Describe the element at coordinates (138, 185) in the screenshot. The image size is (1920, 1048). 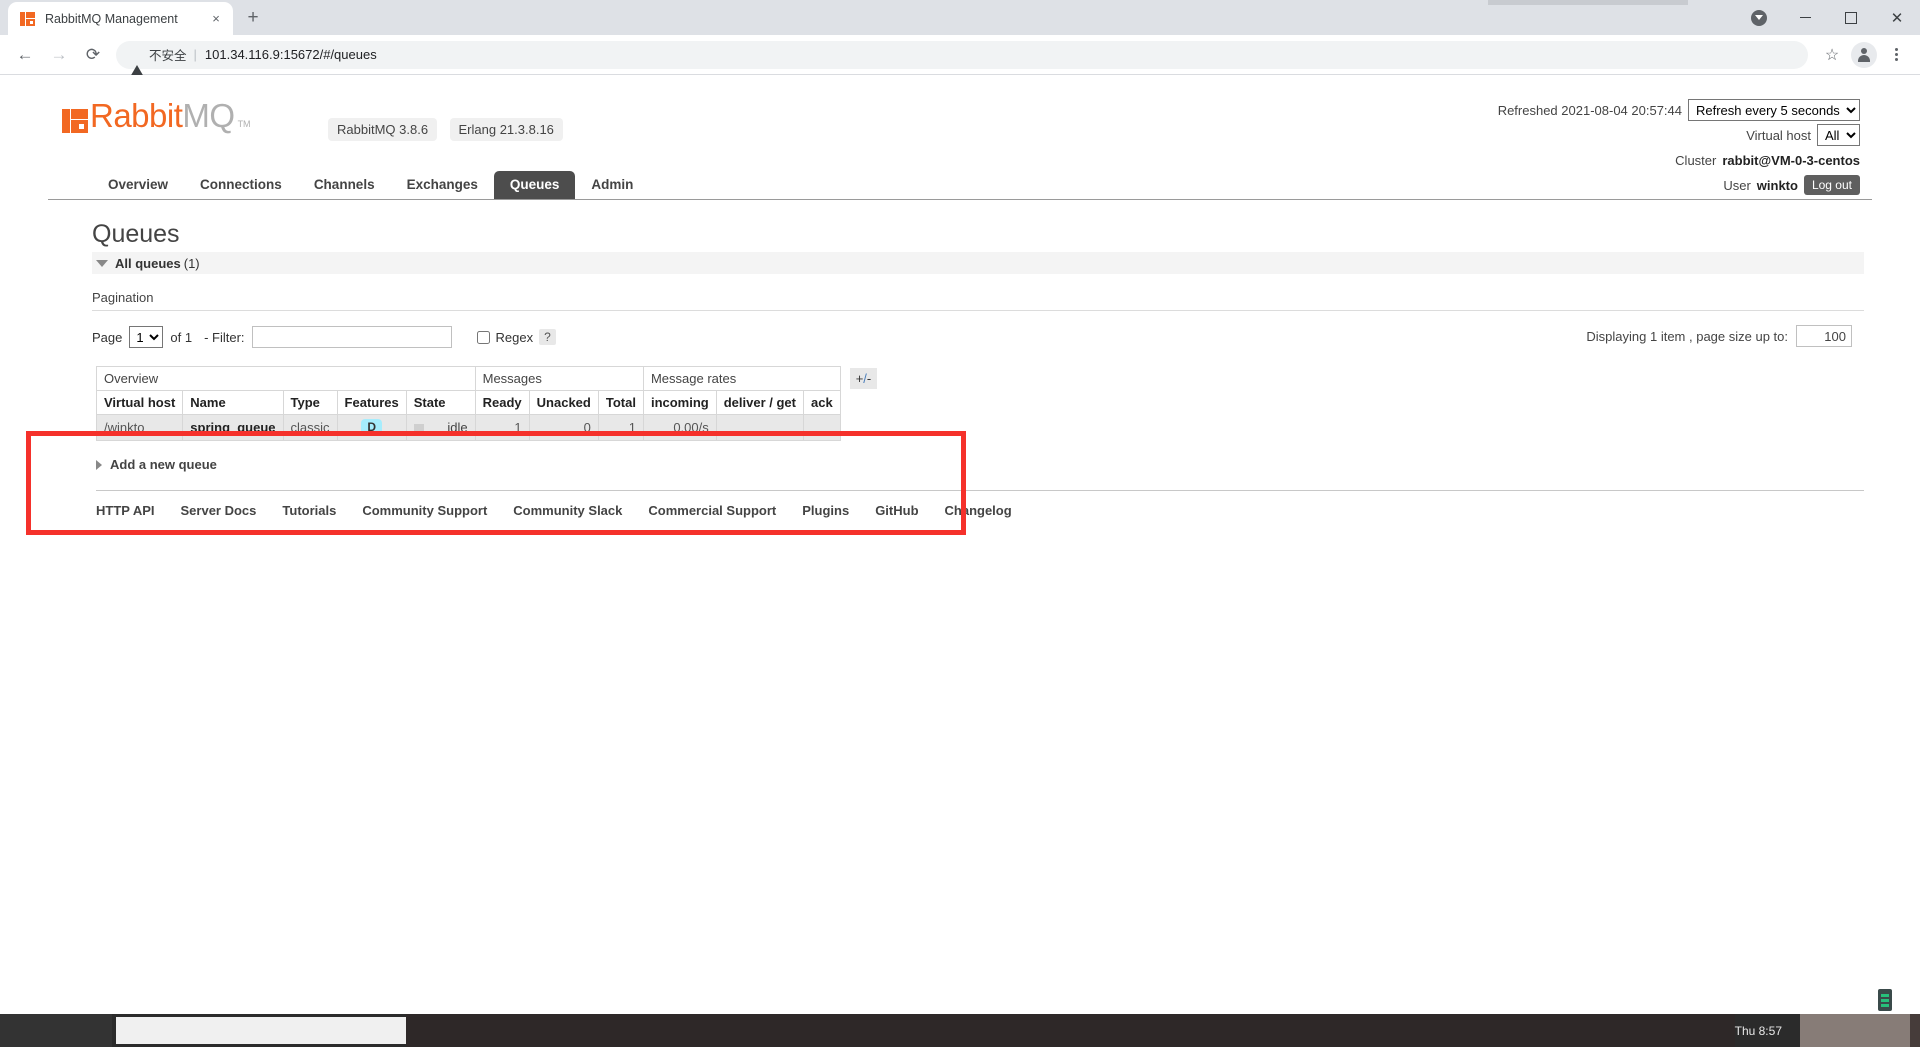
I see `nav-tab-overview: Overview` at that location.